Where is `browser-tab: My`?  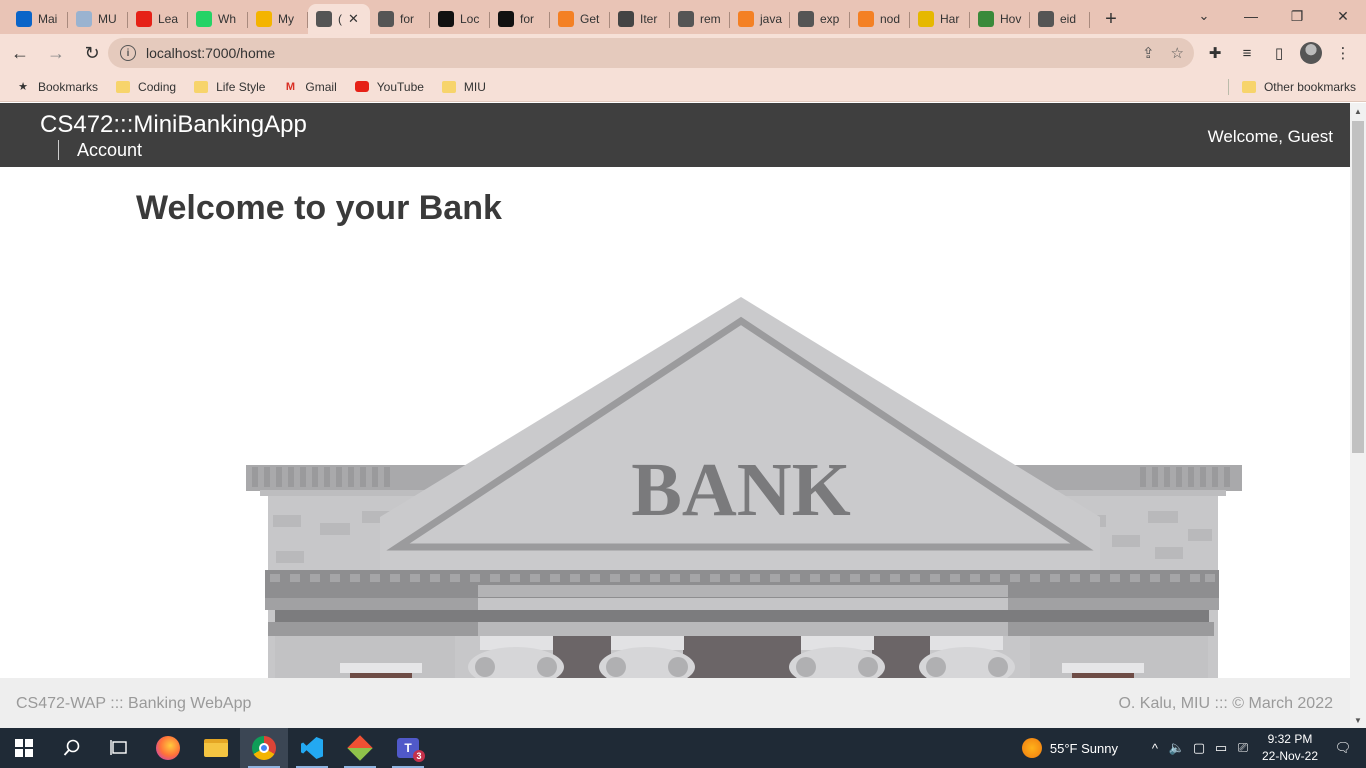 browser-tab: My is located at coordinates (278, 19).